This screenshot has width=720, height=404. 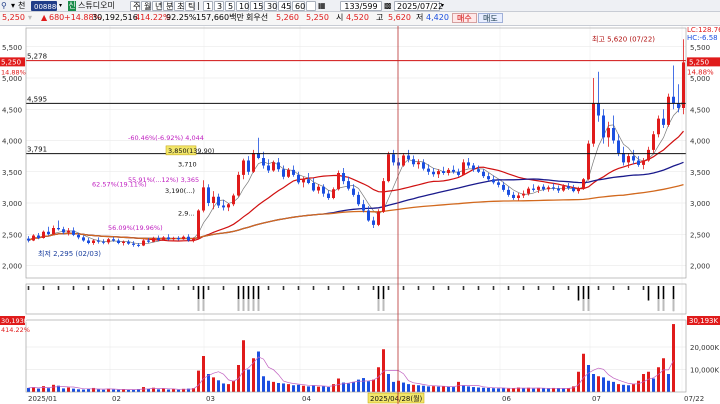 What do you see at coordinates (190, 6) in the screenshot?
I see `tab-tick: 틱` at bounding box center [190, 6].